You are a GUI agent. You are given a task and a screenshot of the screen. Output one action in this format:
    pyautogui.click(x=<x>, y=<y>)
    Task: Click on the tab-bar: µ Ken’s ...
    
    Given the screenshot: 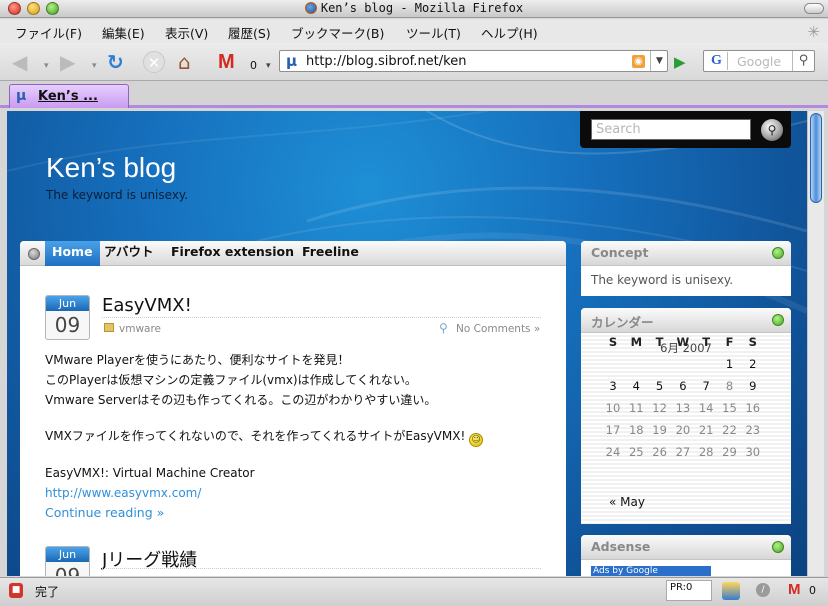 What is the action you would take?
    pyautogui.click(x=414, y=94)
    